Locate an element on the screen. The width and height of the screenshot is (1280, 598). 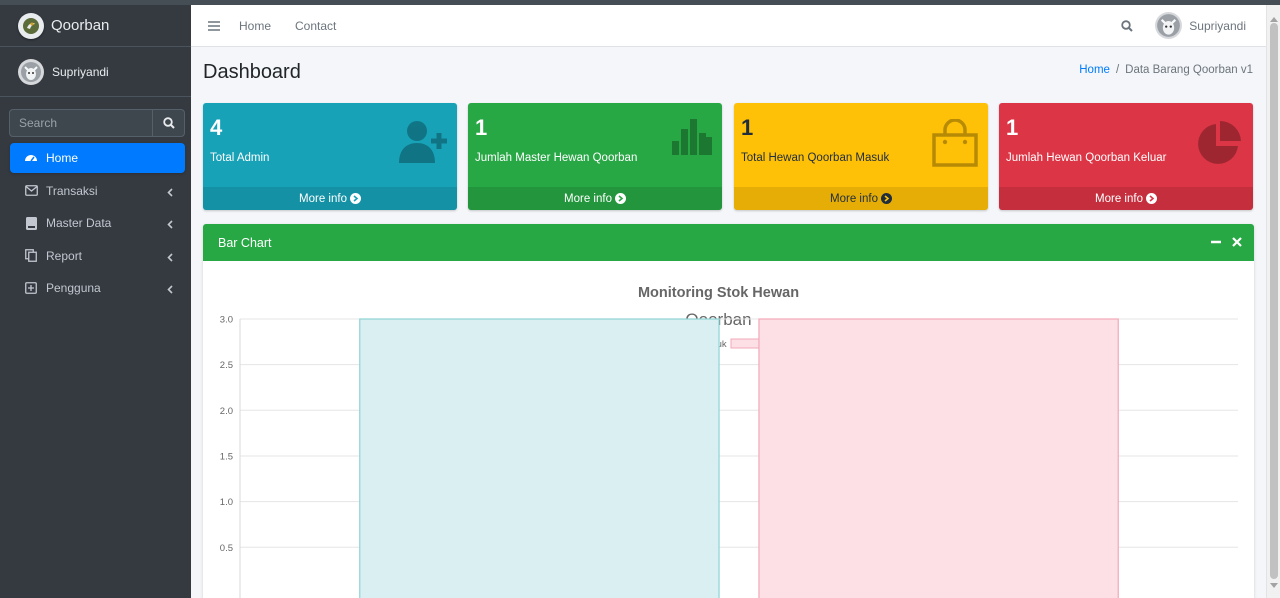
scroll-down-arrow-icon is located at coordinates (1274, 585).